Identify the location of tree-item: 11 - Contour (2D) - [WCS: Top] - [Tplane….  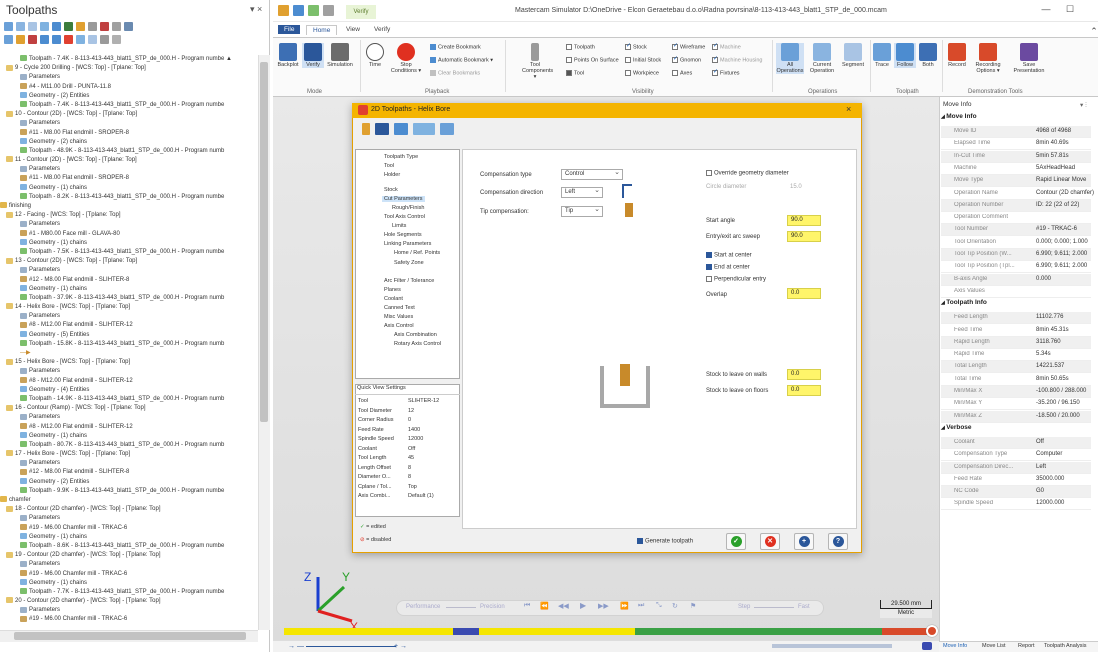
(129, 160).